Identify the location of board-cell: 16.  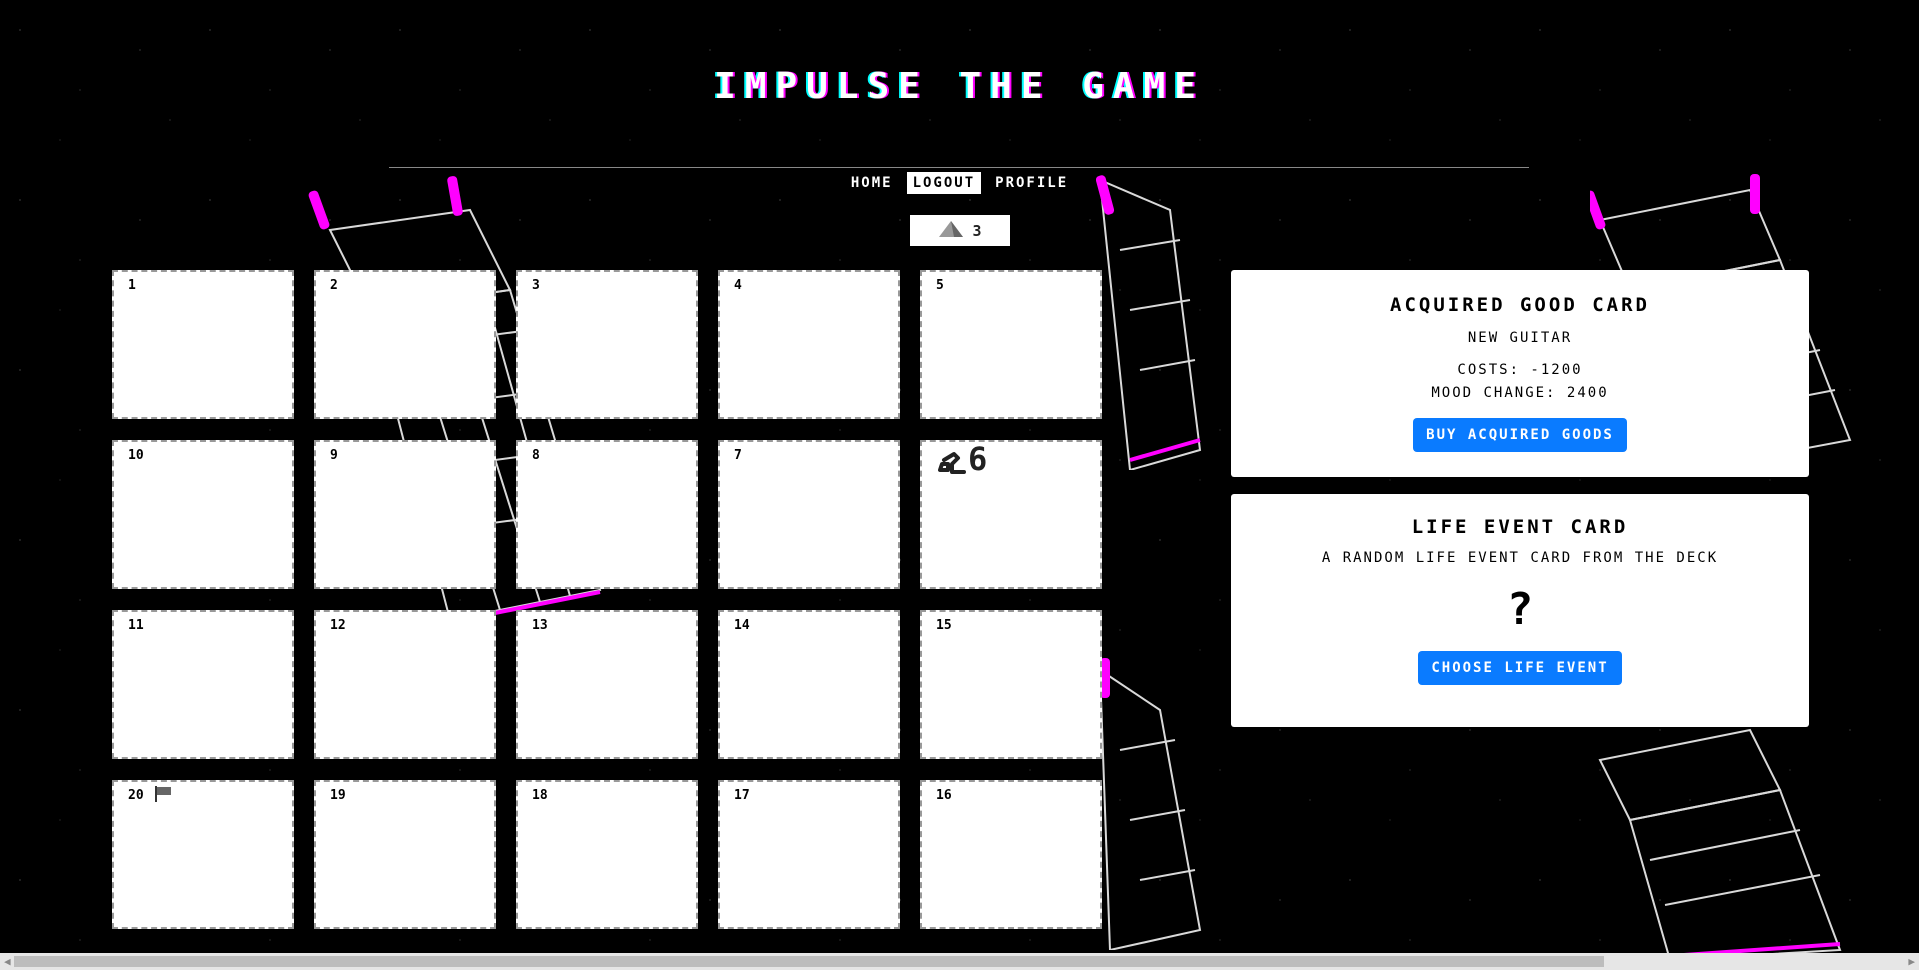
(1011, 854).